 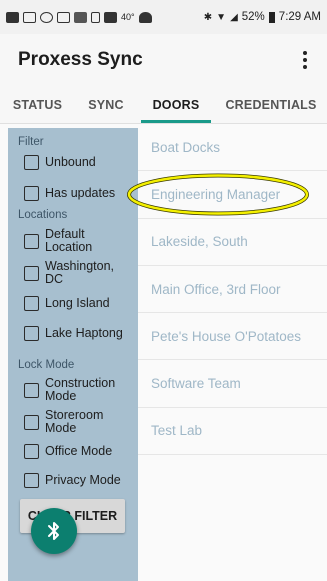 What do you see at coordinates (67, 303) in the screenshot?
I see `location-long-island: Long Island` at bounding box center [67, 303].